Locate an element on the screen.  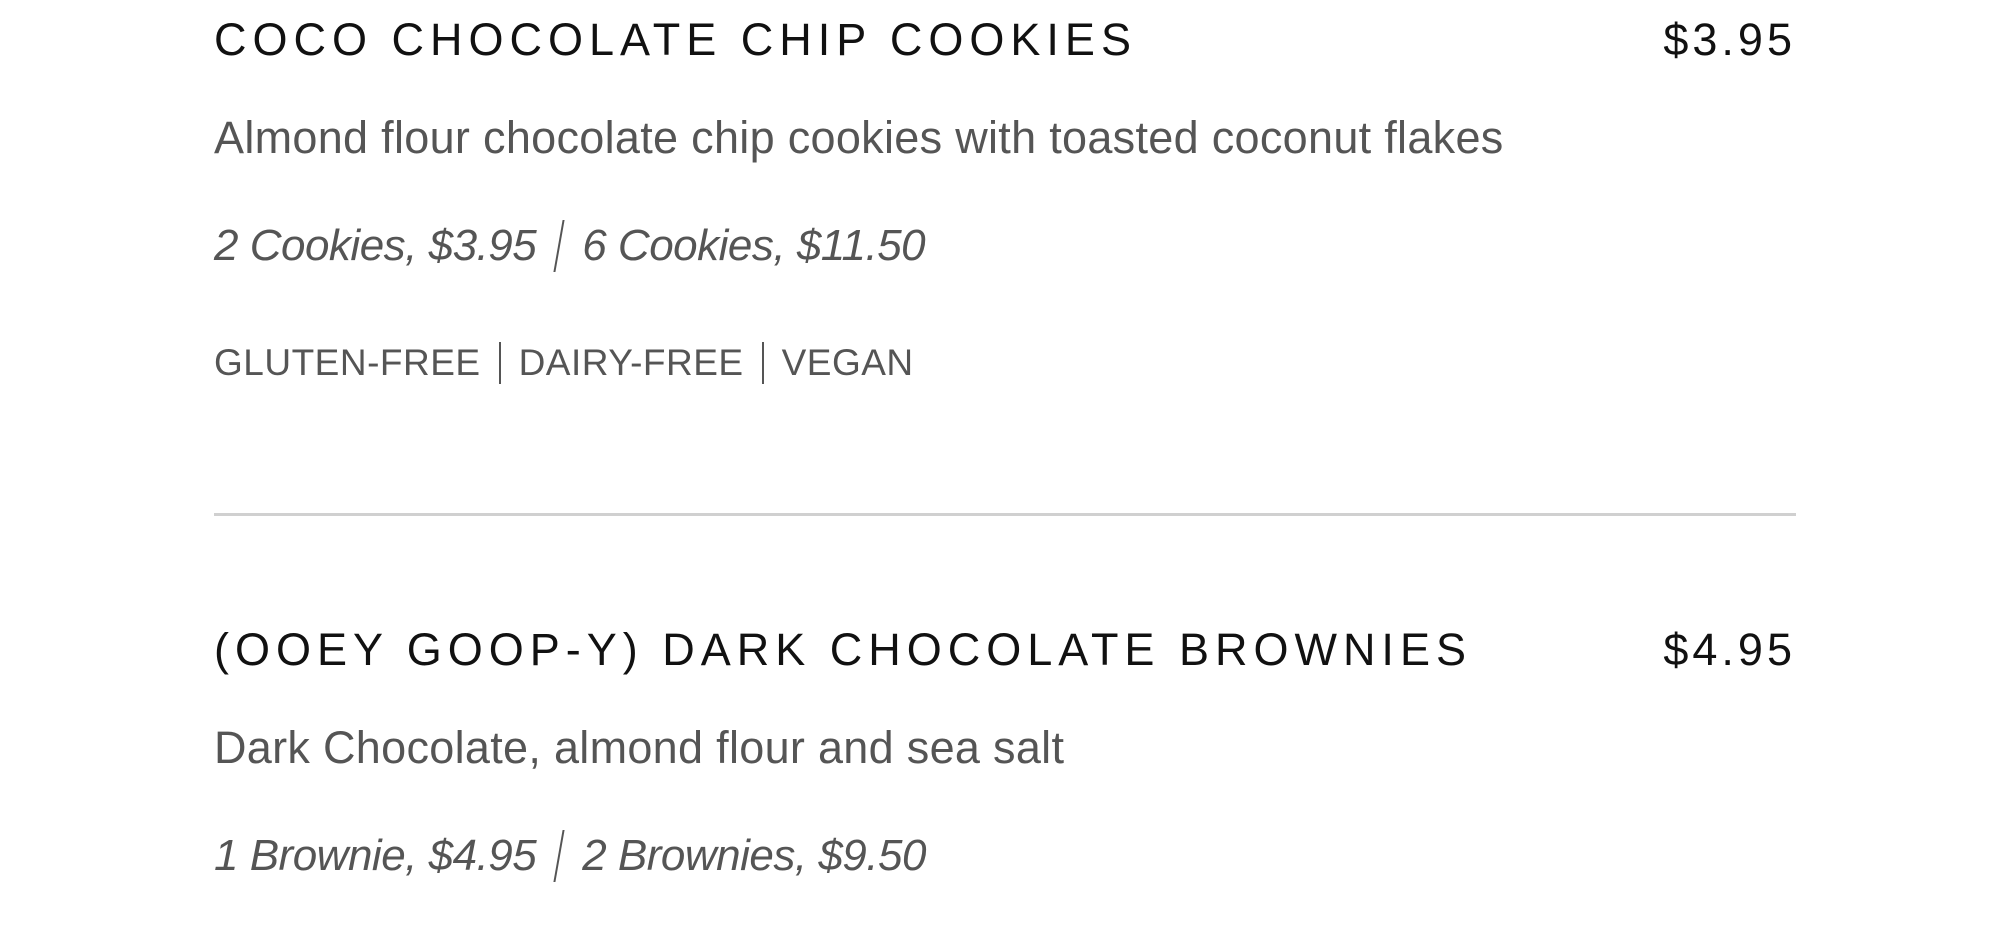
dietary-tag: VEGAN is located at coordinates (847, 362).